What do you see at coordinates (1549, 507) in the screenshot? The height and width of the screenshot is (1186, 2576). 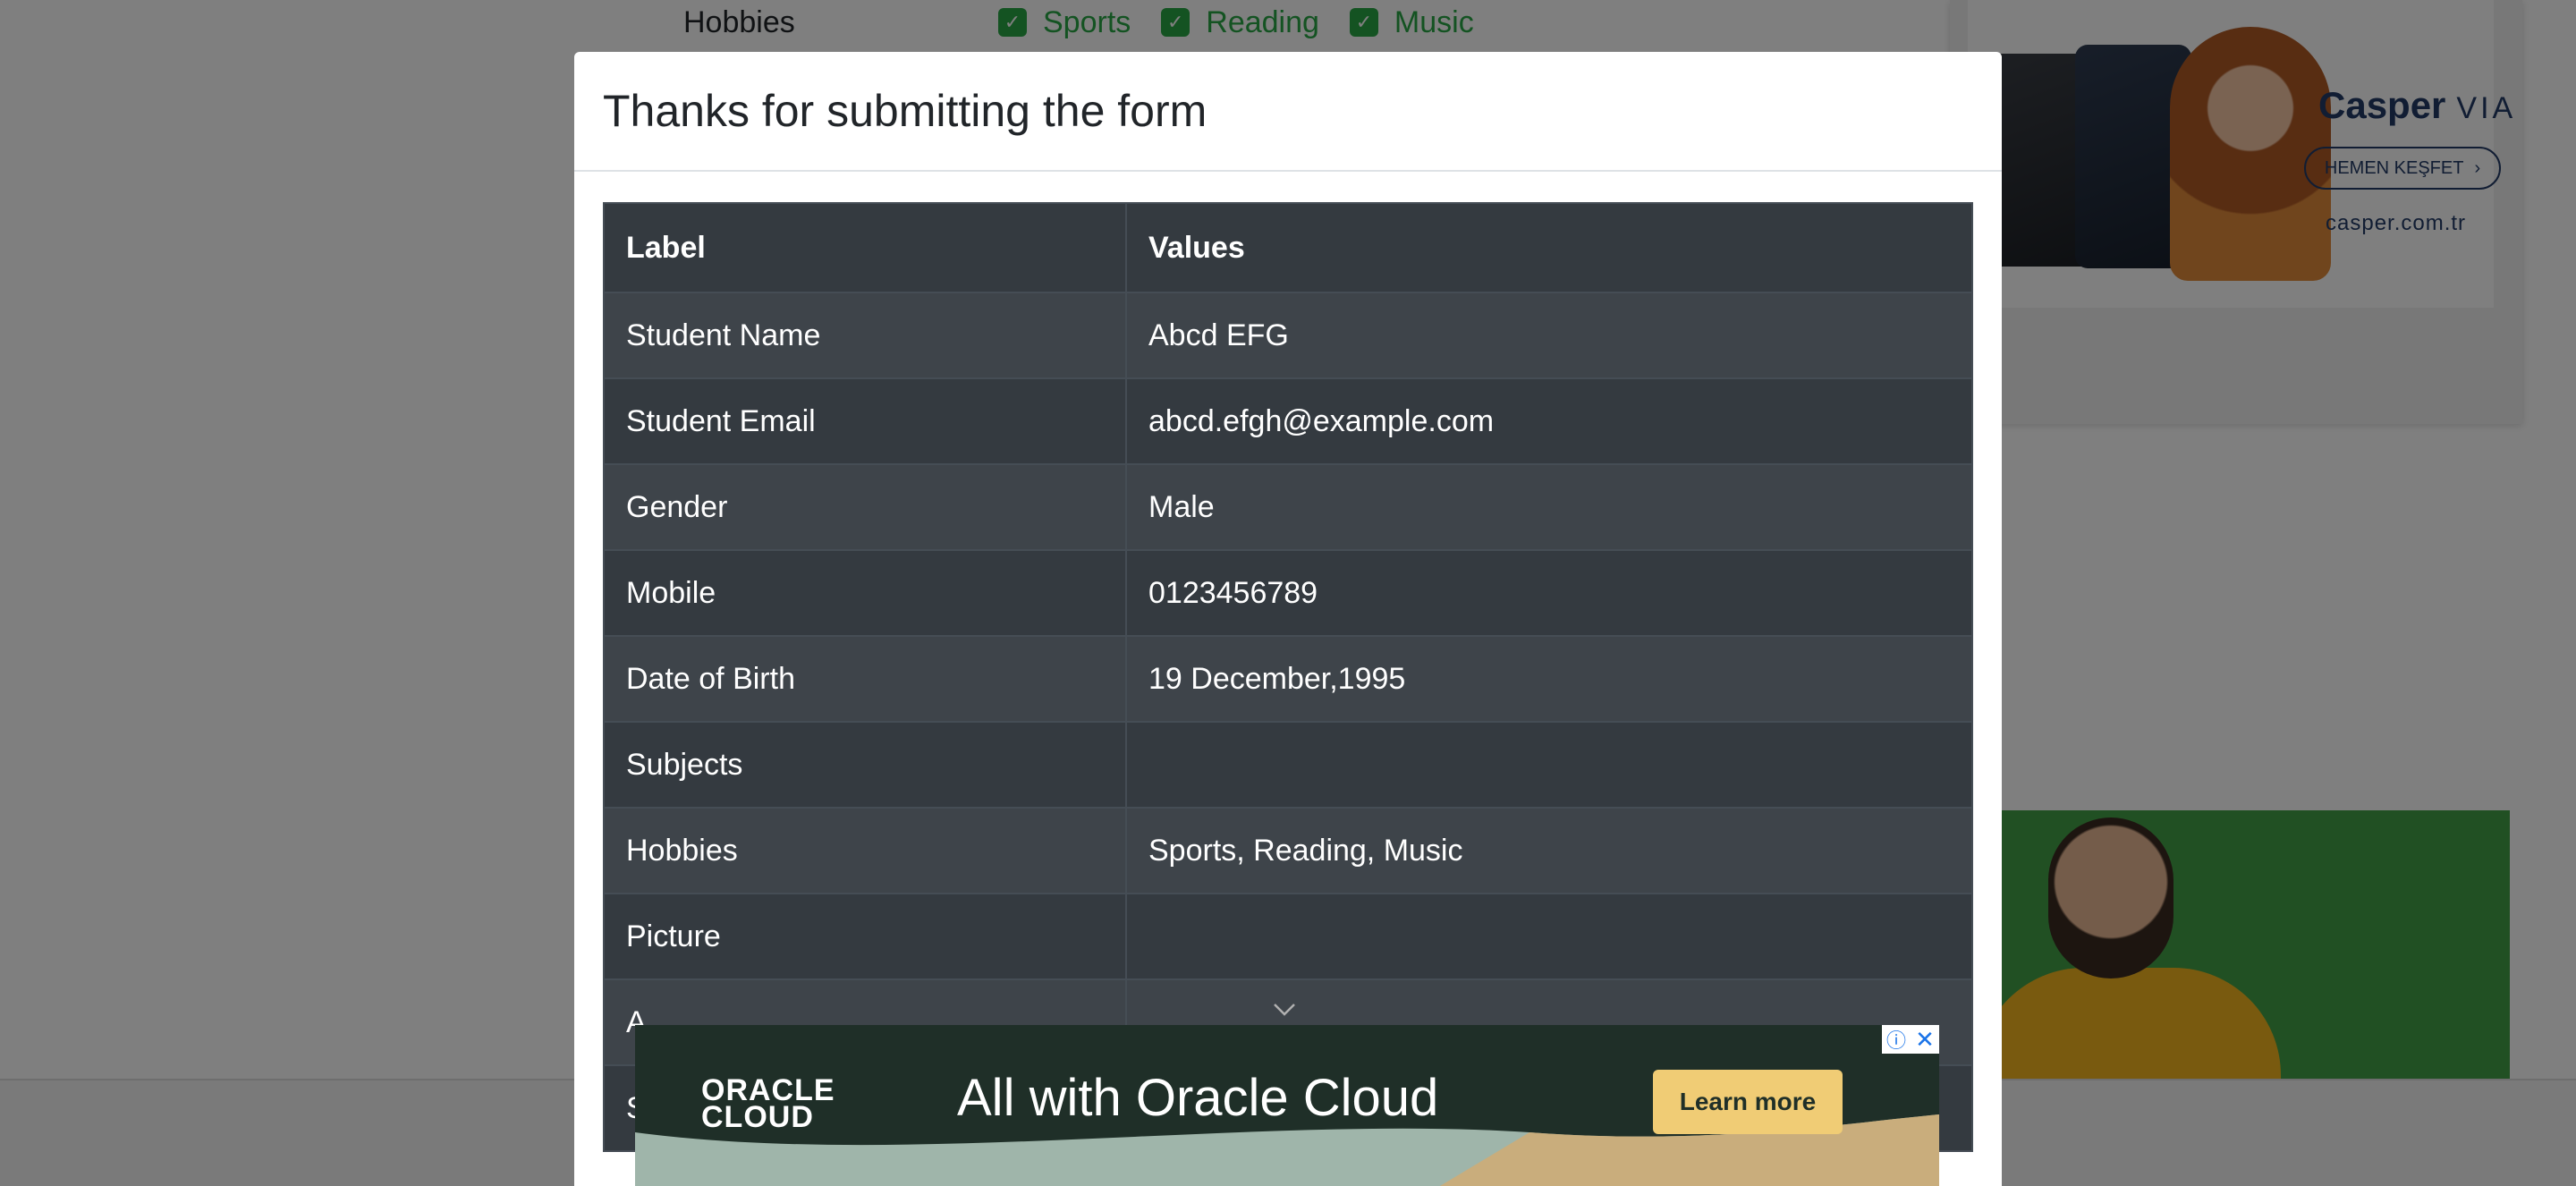 I see `row-value: Male` at bounding box center [1549, 507].